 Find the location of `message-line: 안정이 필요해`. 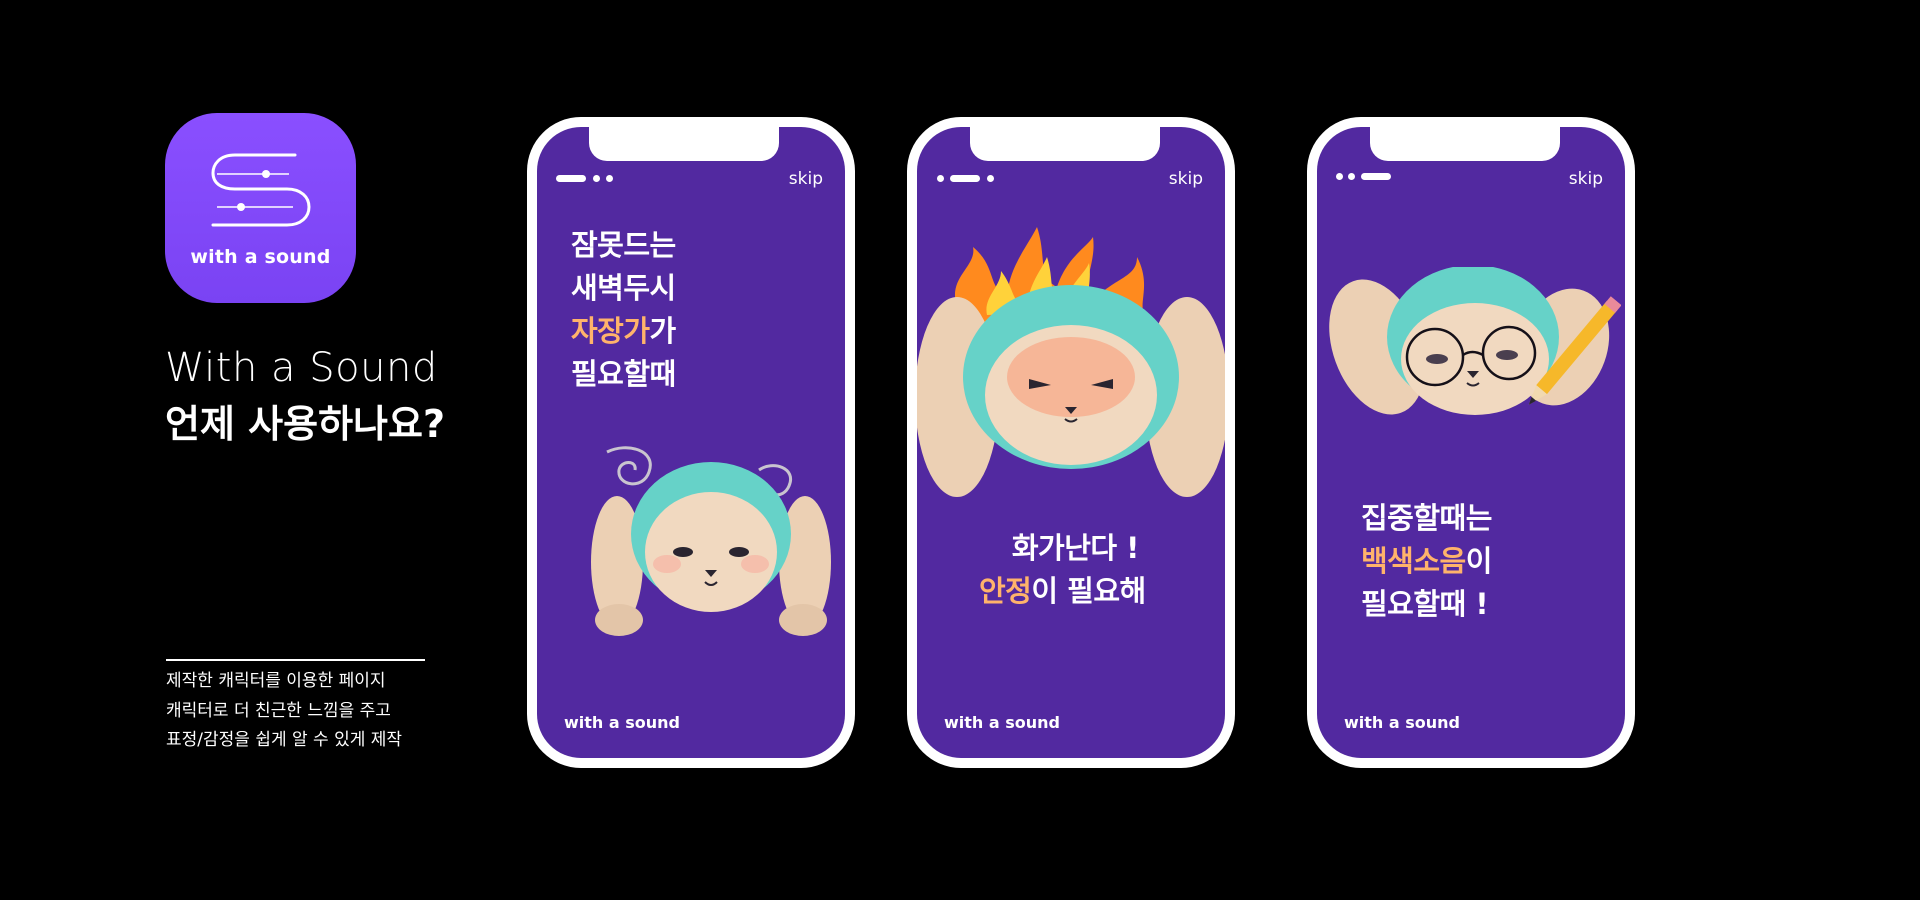

message-line: 안정이 필요해 is located at coordinates (1062, 591).